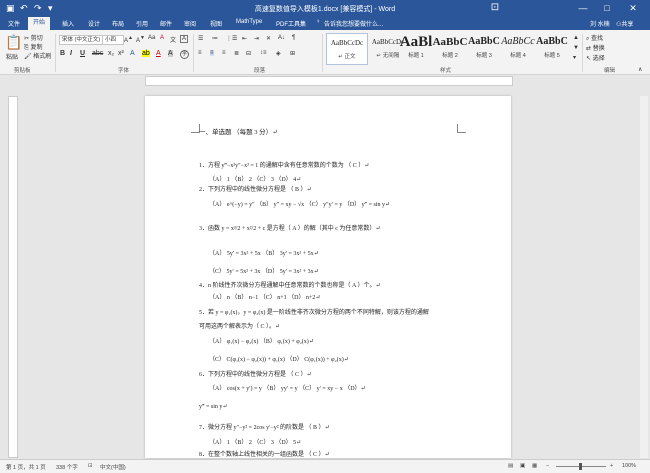  I want to click on numbering-icon: ≔, so click(215, 38).